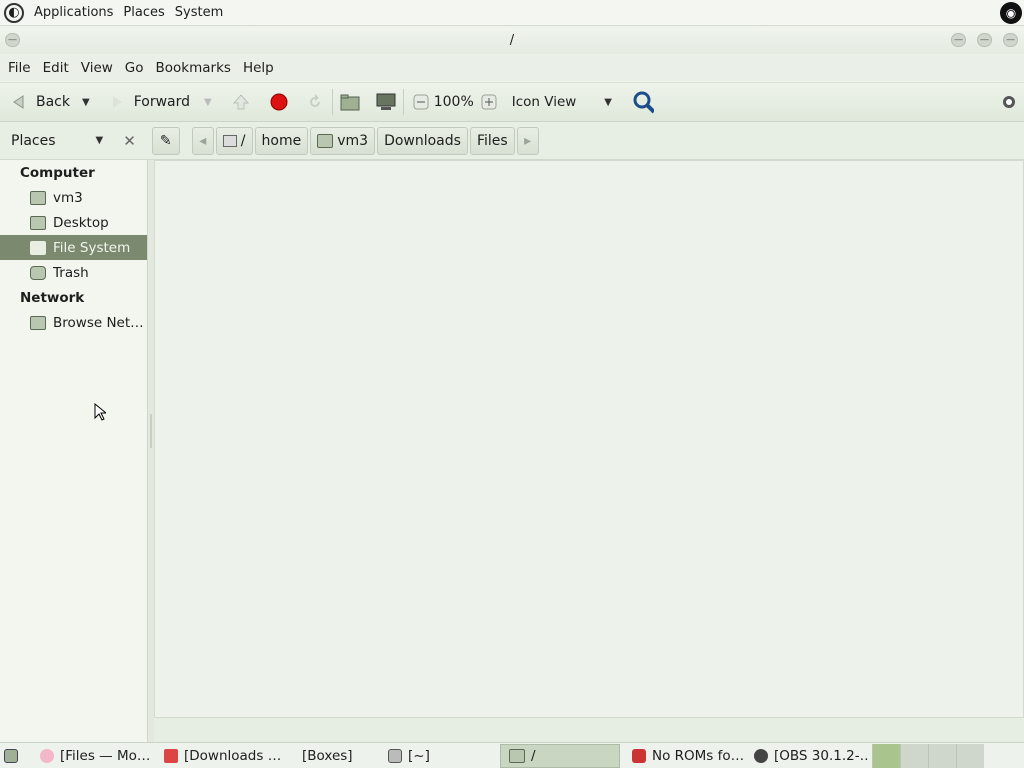 The image size is (1024, 768). I want to click on status-bar, so click(589, 730).